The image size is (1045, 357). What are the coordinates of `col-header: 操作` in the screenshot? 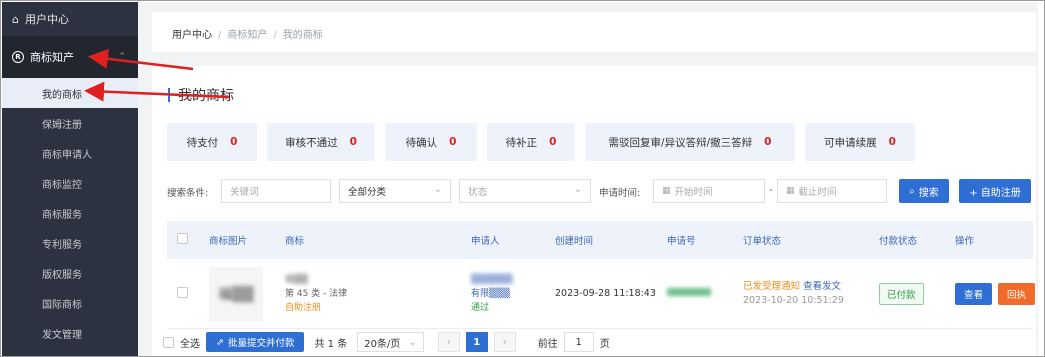 It's located at (965, 241).